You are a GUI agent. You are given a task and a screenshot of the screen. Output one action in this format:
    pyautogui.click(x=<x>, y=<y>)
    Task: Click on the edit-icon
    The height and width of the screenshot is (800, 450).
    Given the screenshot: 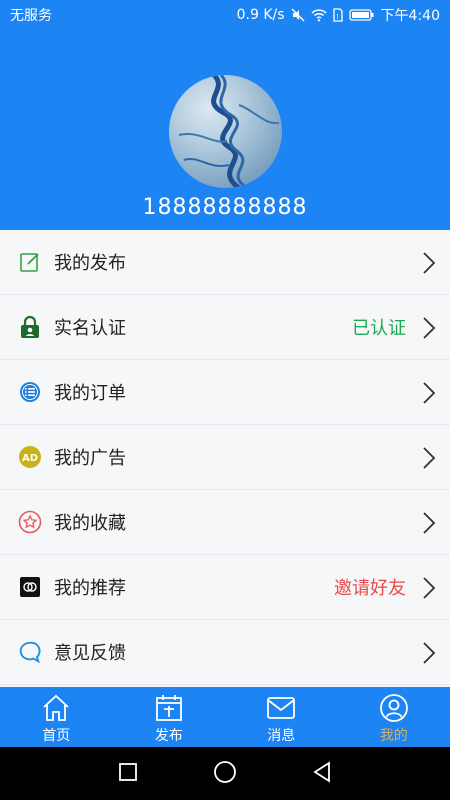 What is the action you would take?
    pyautogui.click(x=30, y=262)
    